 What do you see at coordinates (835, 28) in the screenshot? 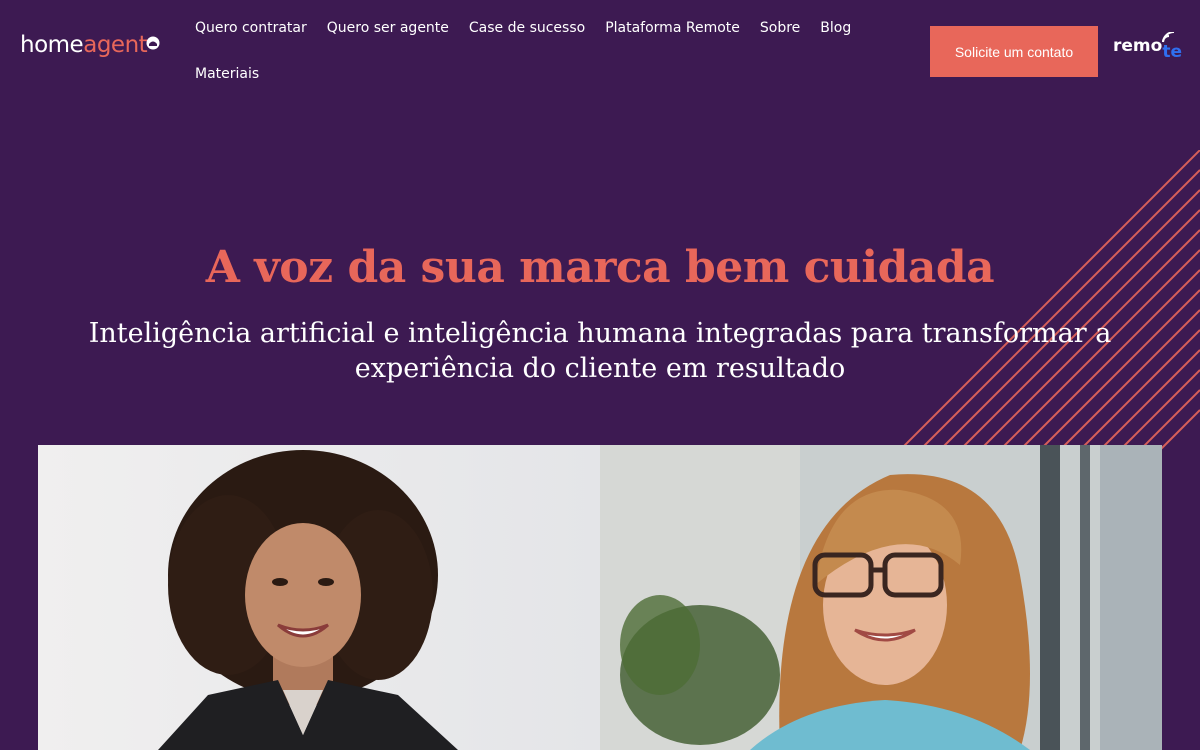
I see `nav-item-blog: Blog` at bounding box center [835, 28].